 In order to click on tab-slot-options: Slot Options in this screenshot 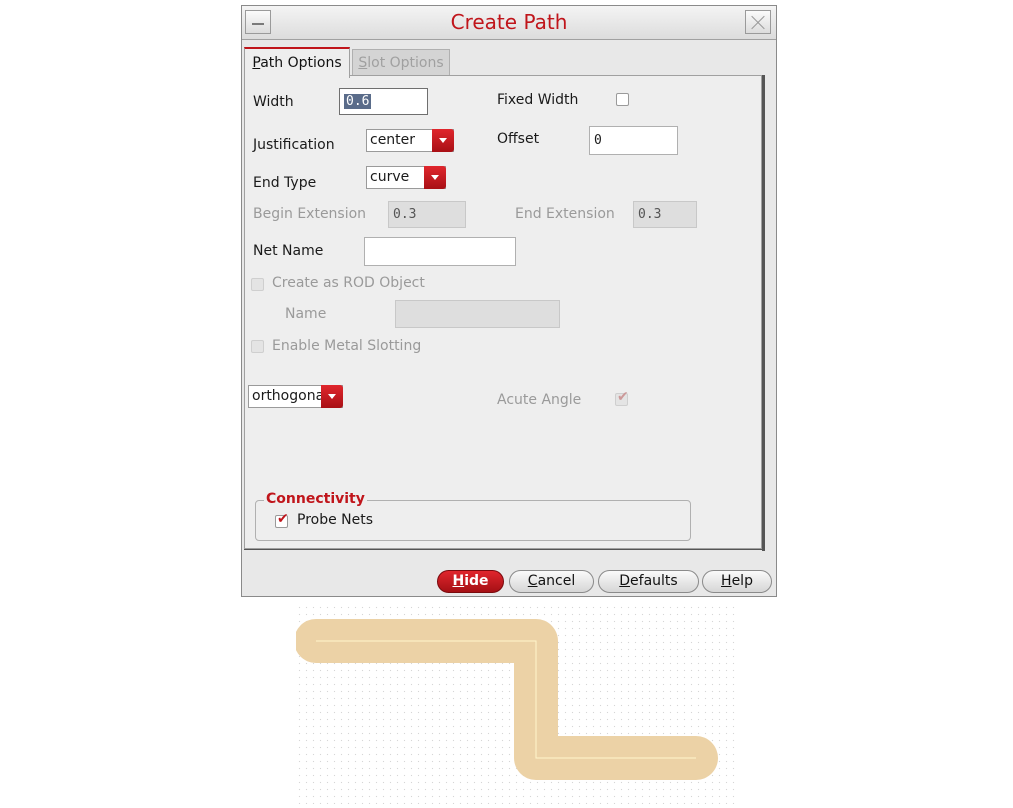, I will do `click(401, 62)`.